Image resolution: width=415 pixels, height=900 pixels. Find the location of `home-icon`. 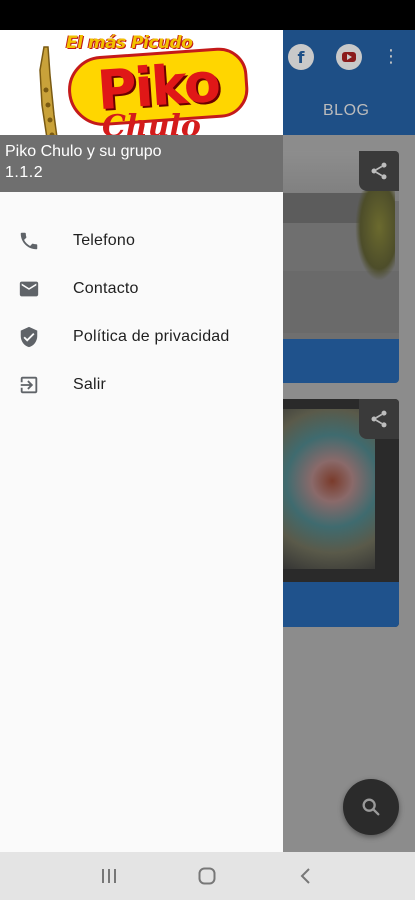

home-icon is located at coordinates (207, 876).